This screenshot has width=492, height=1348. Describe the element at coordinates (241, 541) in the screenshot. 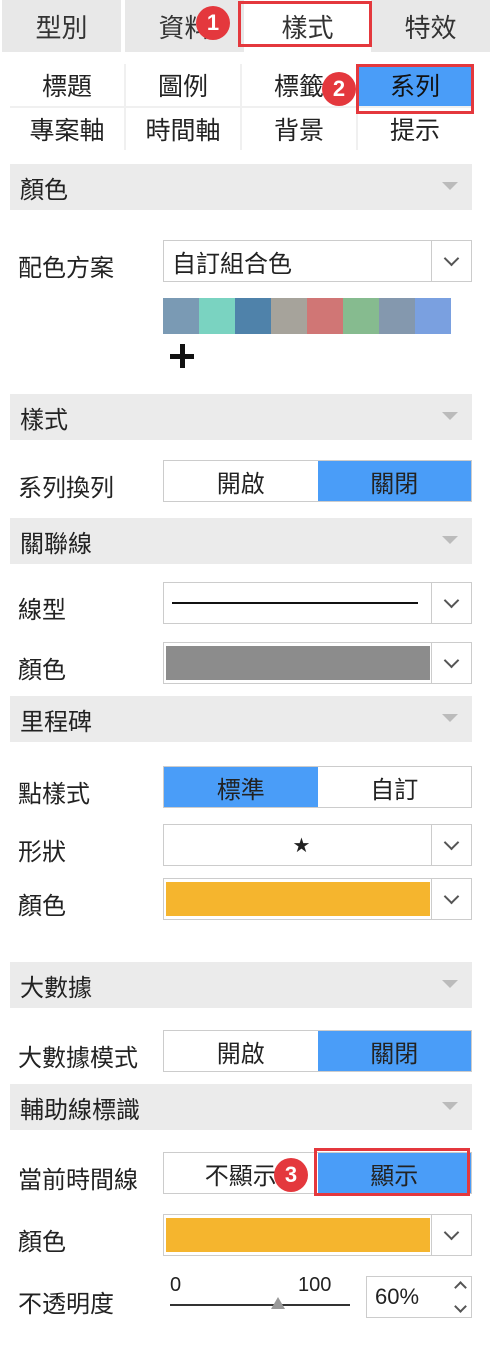

I see `section-header-link-line: 關聯線` at that location.